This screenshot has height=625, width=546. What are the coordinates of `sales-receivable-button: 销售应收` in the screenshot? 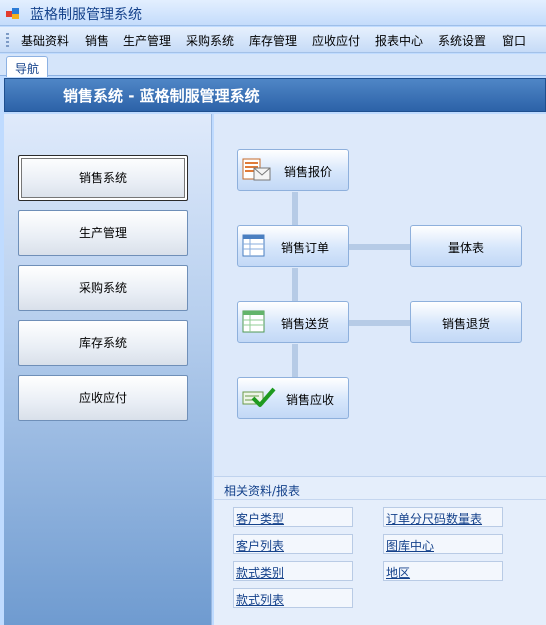 It's located at (293, 398).